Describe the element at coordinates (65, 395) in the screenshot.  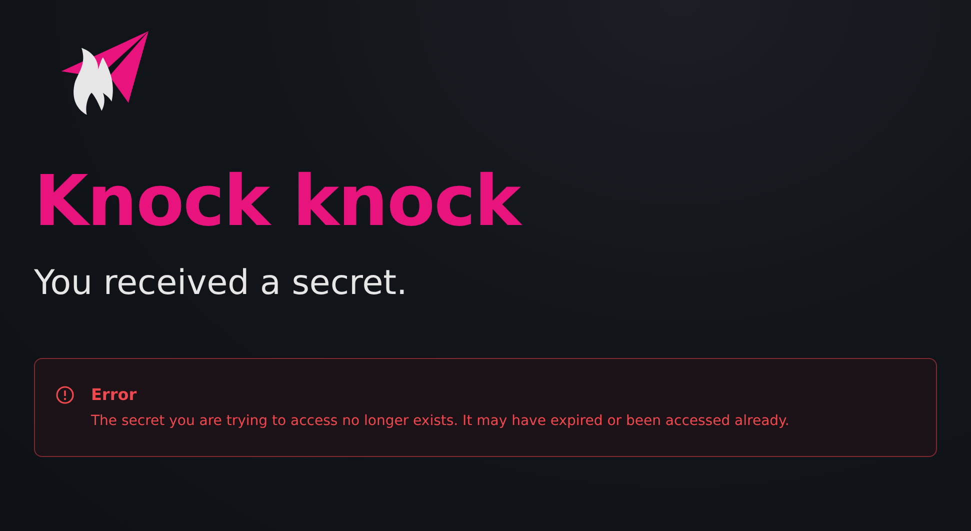
I see `alert-icon` at that location.